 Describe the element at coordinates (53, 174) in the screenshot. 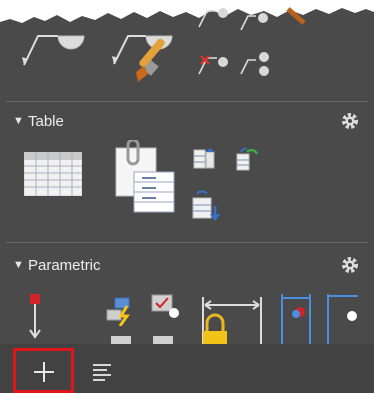

I see `table-icon` at that location.